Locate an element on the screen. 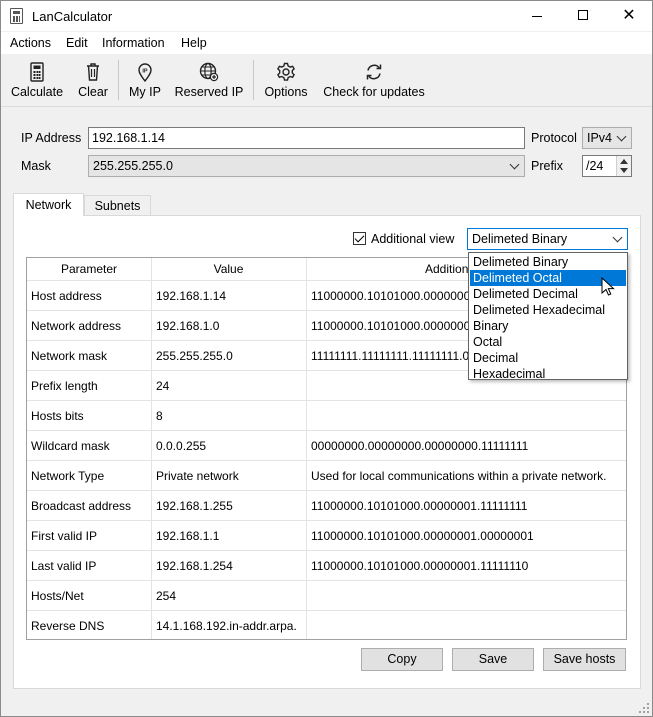  cell-value: 254 is located at coordinates (166, 596).